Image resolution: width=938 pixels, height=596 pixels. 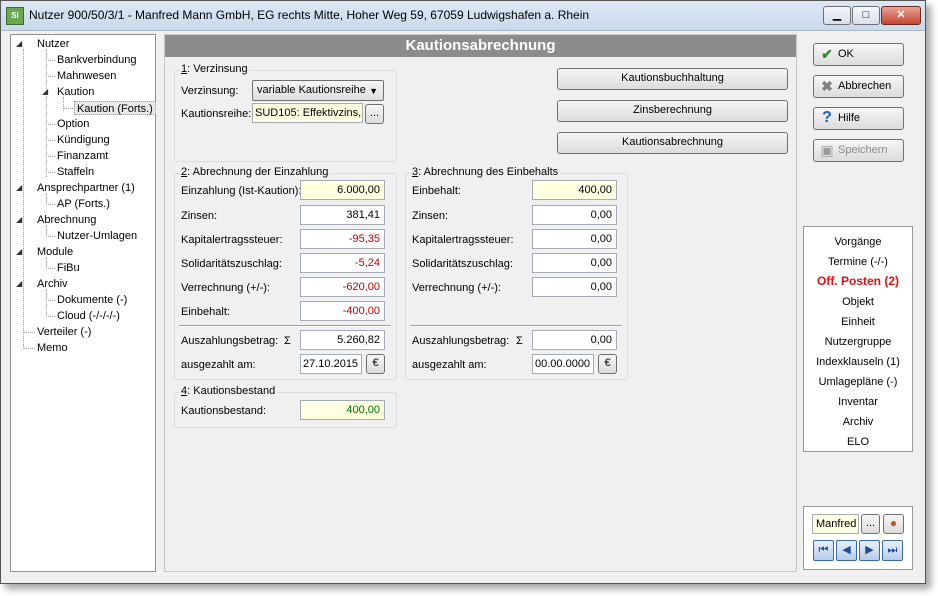 What do you see at coordinates (287, 341) in the screenshot?
I see `sigma-symbol: Σ` at bounding box center [287, 341].